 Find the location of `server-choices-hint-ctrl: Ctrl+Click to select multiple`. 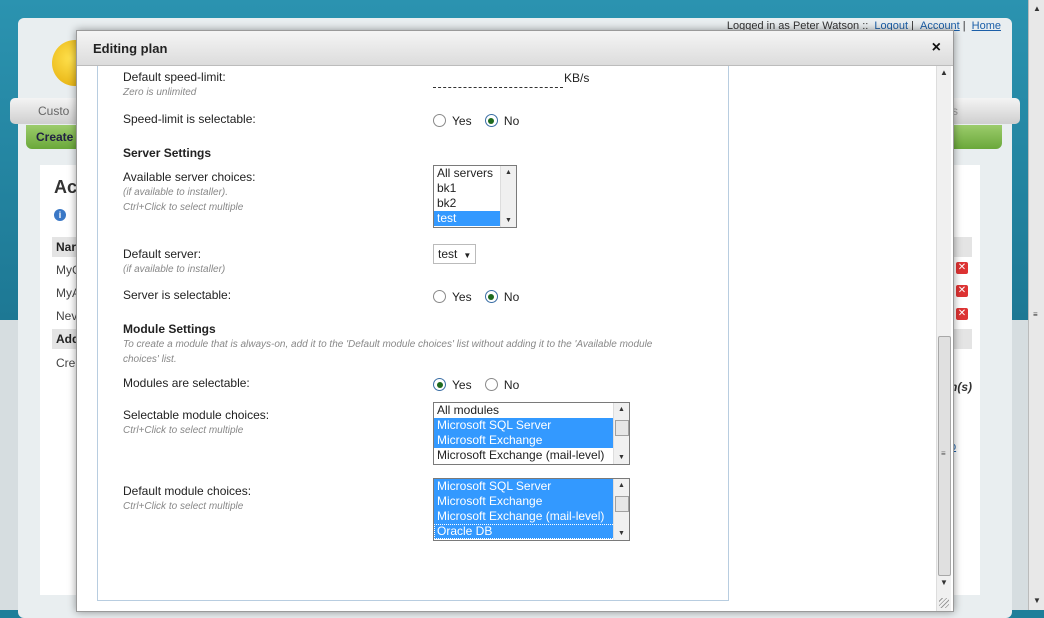

server-choices-hint-ctrl: Ctrl+Click to select multiple is located at coordinates (183, 207).